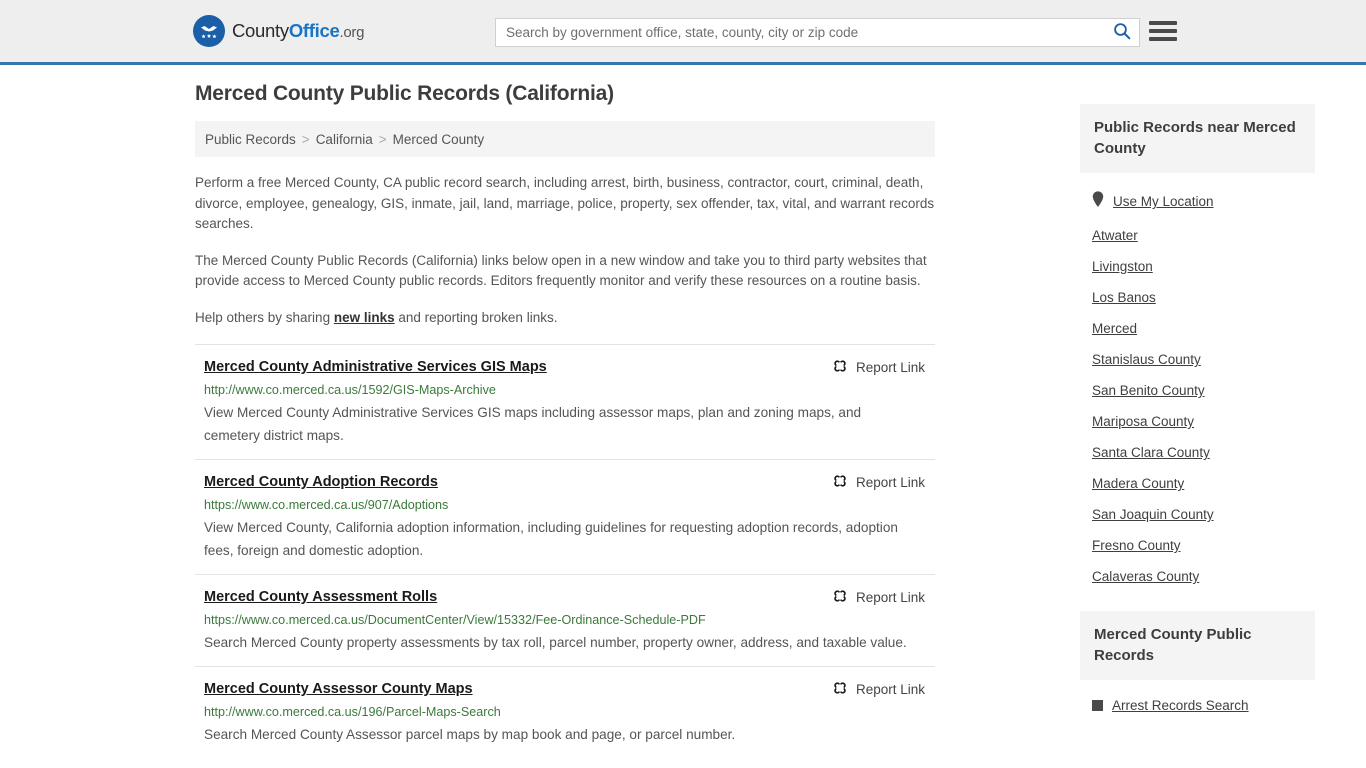  I want to click on breadcrumb-item-california: California, so click(344, 139).